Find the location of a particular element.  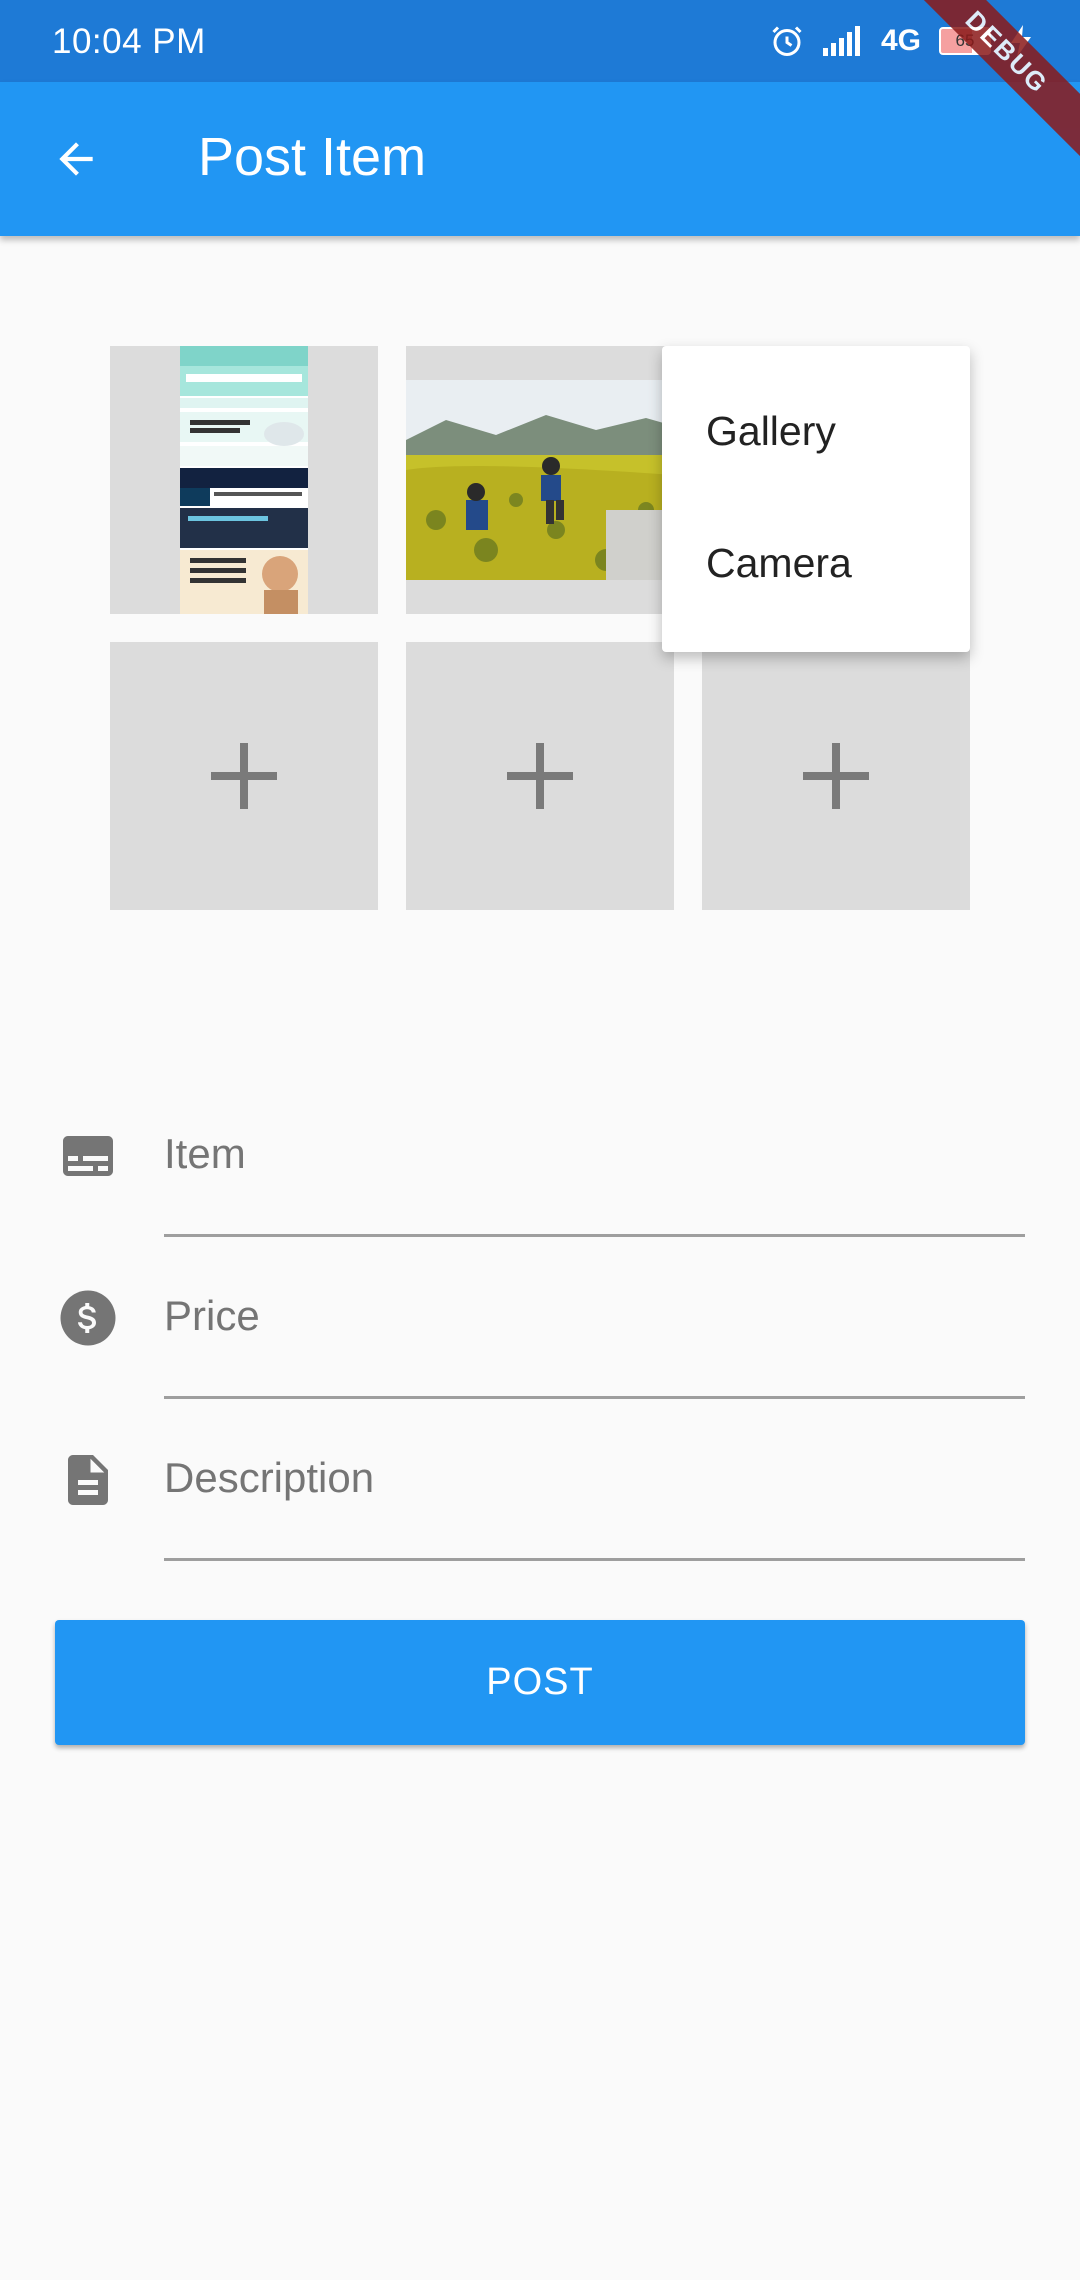

amazon-app-screenshot is located at coordinates (244, 480).